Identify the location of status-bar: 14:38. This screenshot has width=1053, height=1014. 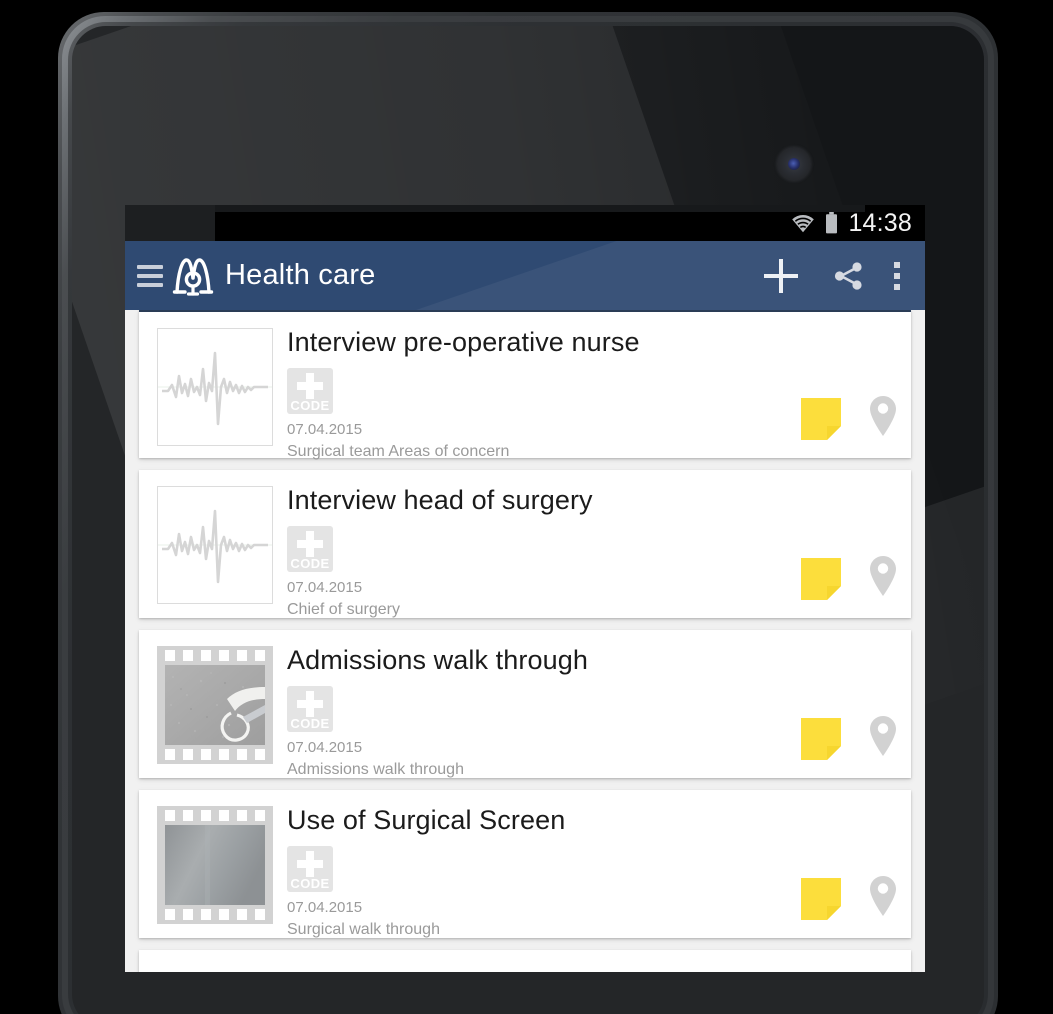
(525, 223).